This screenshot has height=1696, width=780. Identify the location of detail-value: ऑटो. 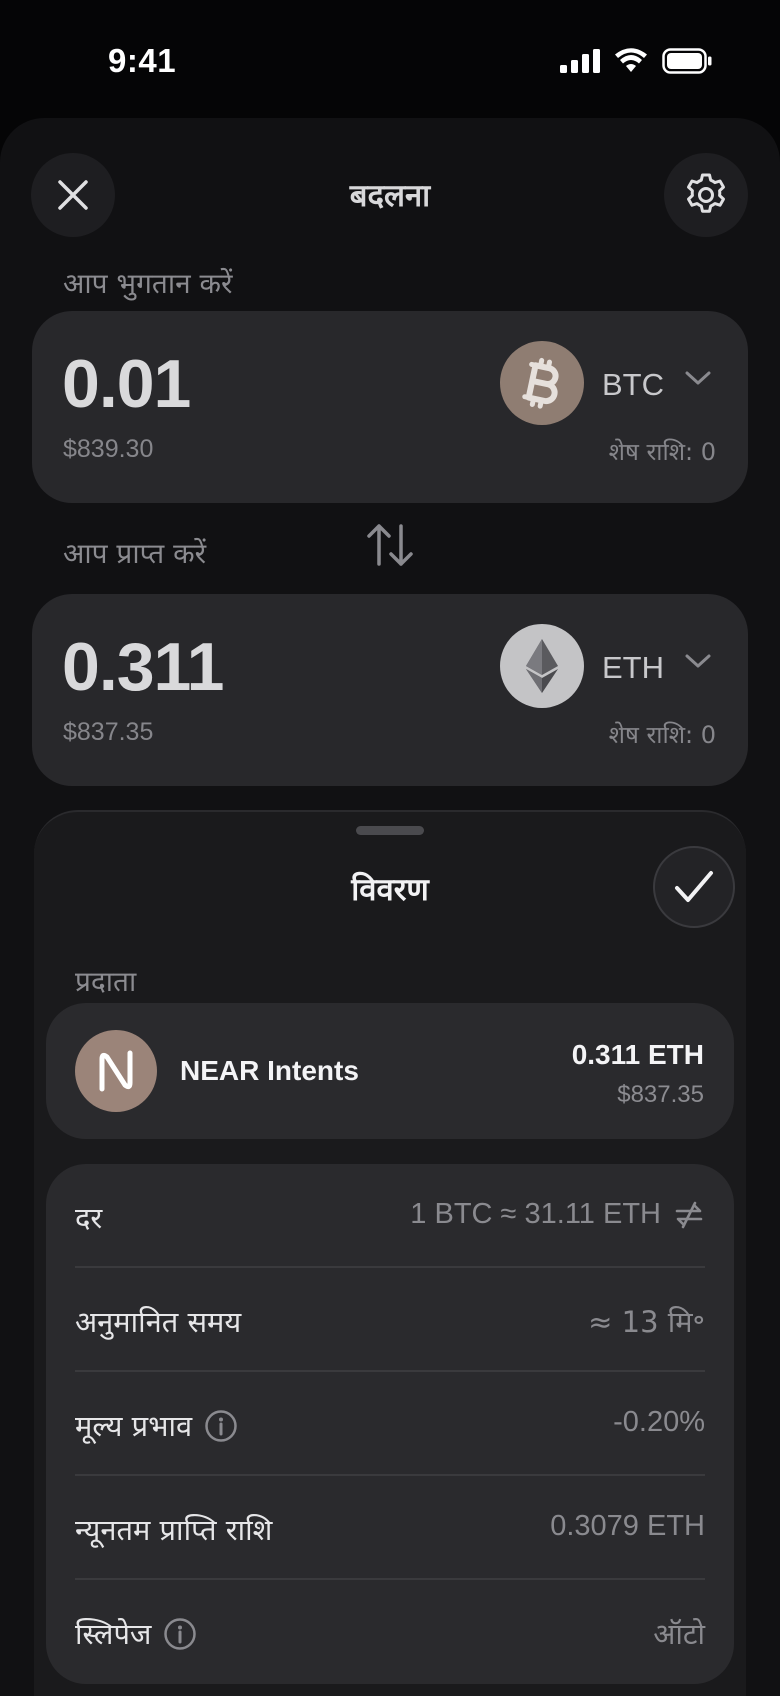
(679, 1633).